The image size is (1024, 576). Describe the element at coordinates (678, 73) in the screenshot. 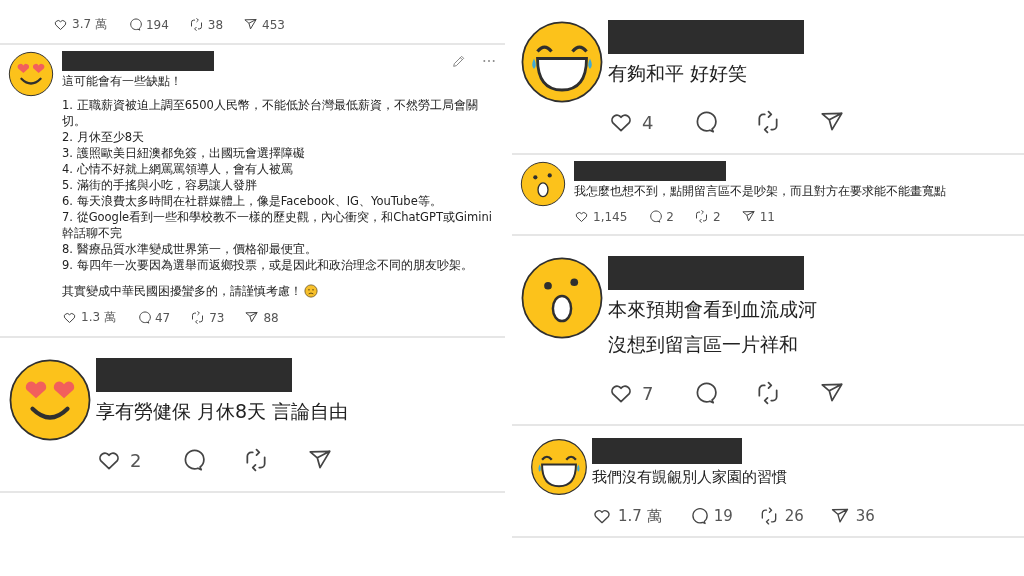

I see `post-text: 有夠和平 好好笑` at that location.